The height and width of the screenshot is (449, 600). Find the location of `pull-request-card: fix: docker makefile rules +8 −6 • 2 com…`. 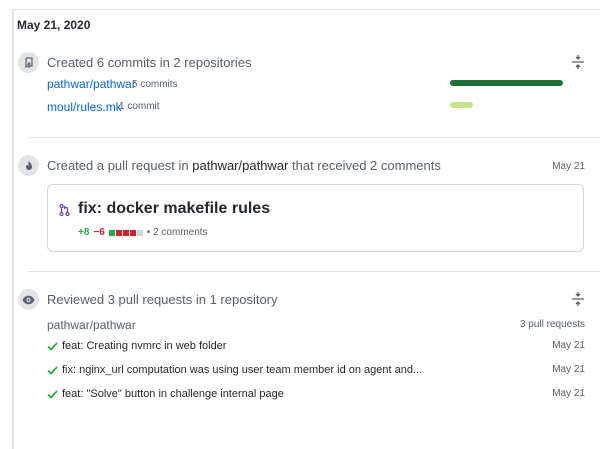

pull-request-card: fix: docker makefile rules +8 −6 • 2 com… is located at coordinates (315, 218).